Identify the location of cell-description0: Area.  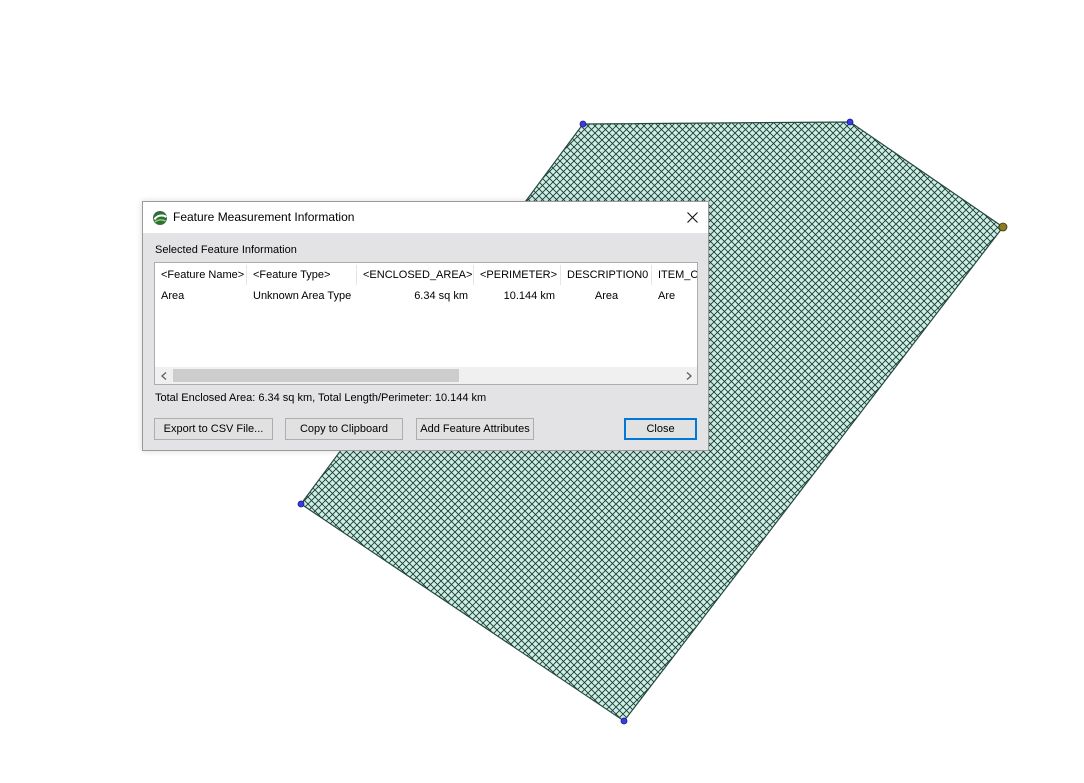
(606, 296).